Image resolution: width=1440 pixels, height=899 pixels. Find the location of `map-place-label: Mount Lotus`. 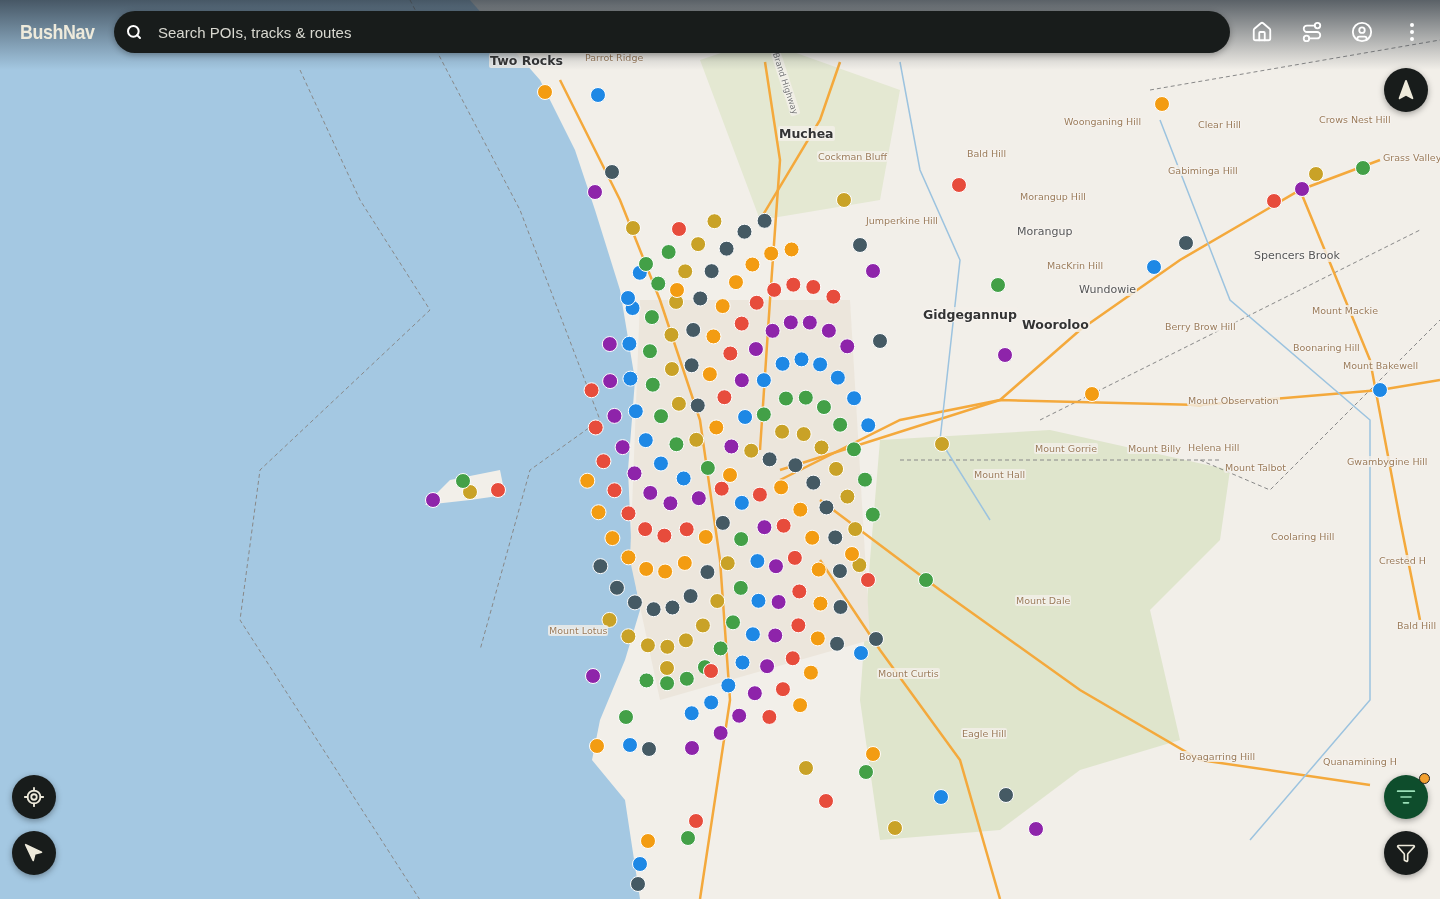

map-place-label: Mount Lotus is located at coordinates (578, 630).